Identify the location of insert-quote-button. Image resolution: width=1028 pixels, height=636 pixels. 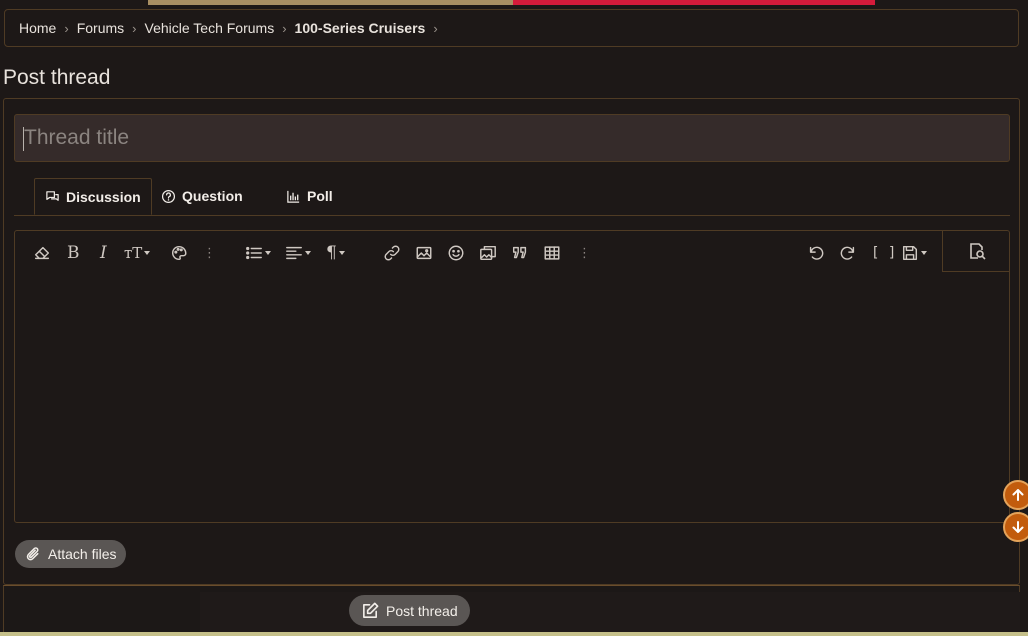
(520, 253).